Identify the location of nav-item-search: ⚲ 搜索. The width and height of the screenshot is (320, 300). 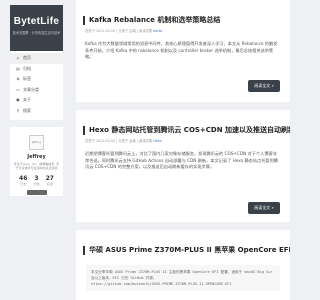
(36, 111).